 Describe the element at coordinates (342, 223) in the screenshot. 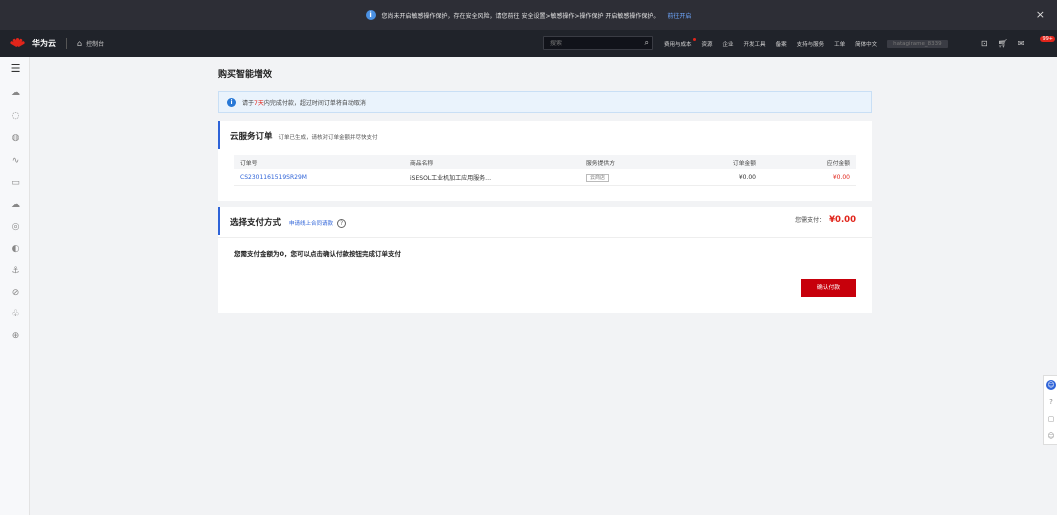

I see `help-icon: ?` at that location.